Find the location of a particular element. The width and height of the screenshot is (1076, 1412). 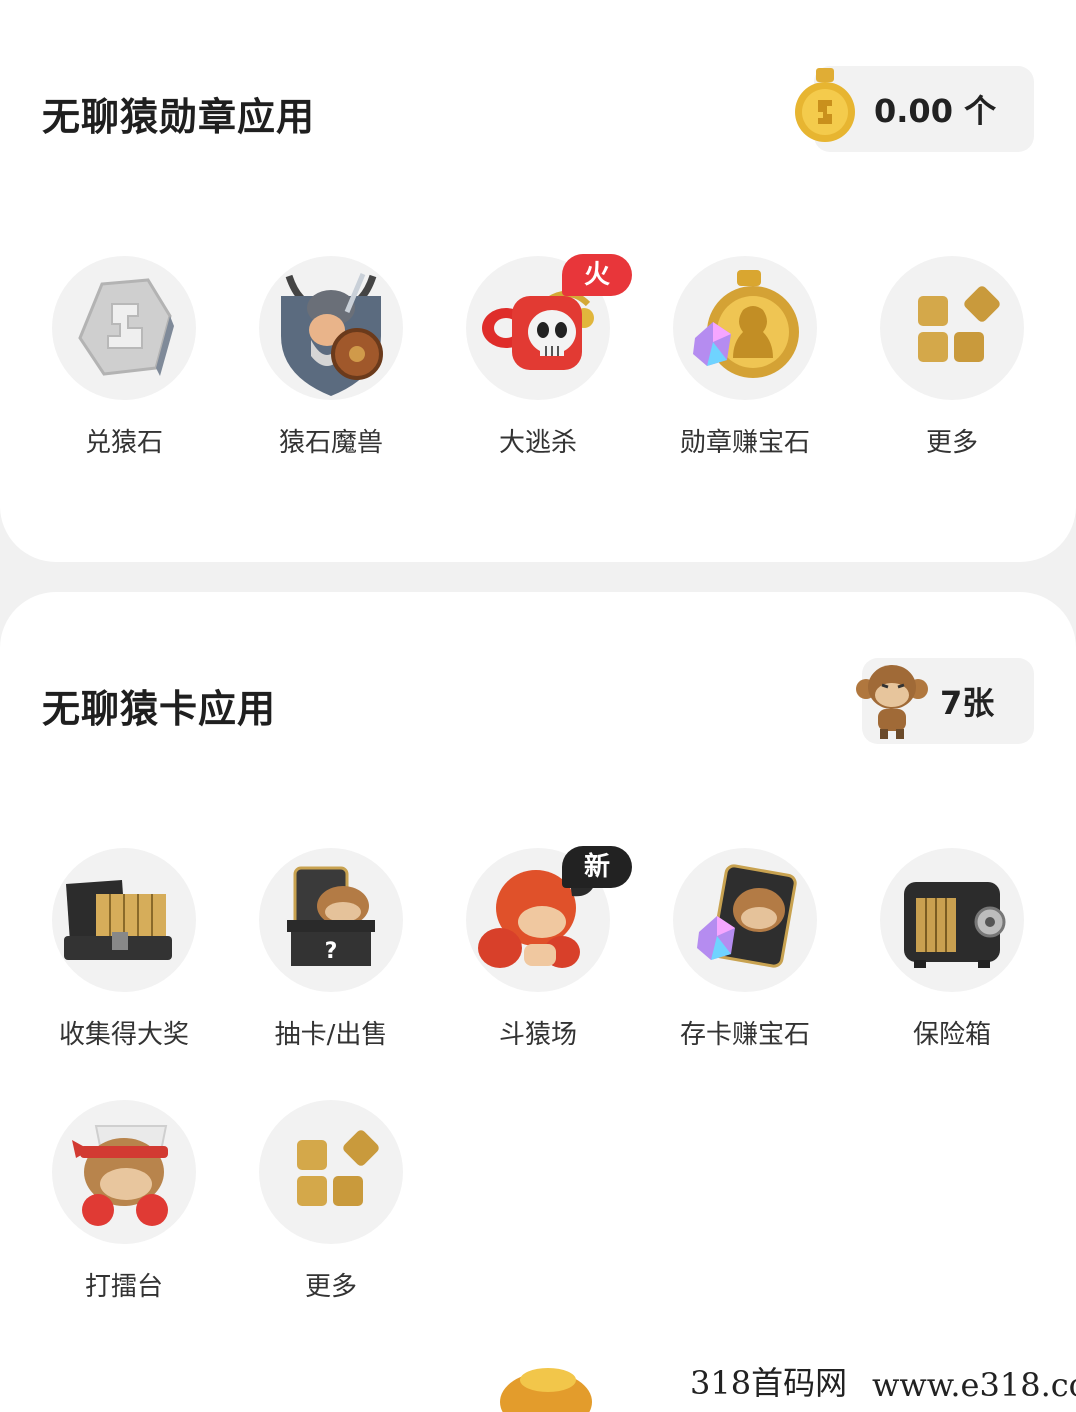

watermark-url: www.e318.co is located at coordinates (974, 1385).